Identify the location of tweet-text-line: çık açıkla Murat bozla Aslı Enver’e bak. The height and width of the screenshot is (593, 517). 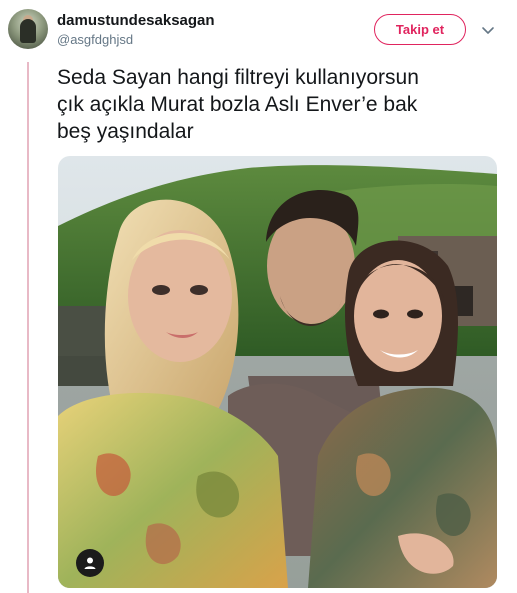
(237, 104).